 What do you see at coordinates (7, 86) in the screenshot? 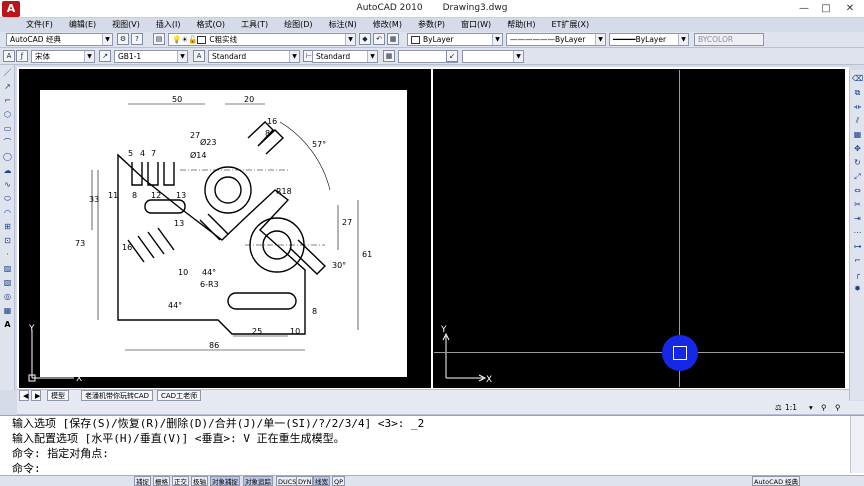
I see `construction-line-icon: ↗` at bounding box center [7, 86].